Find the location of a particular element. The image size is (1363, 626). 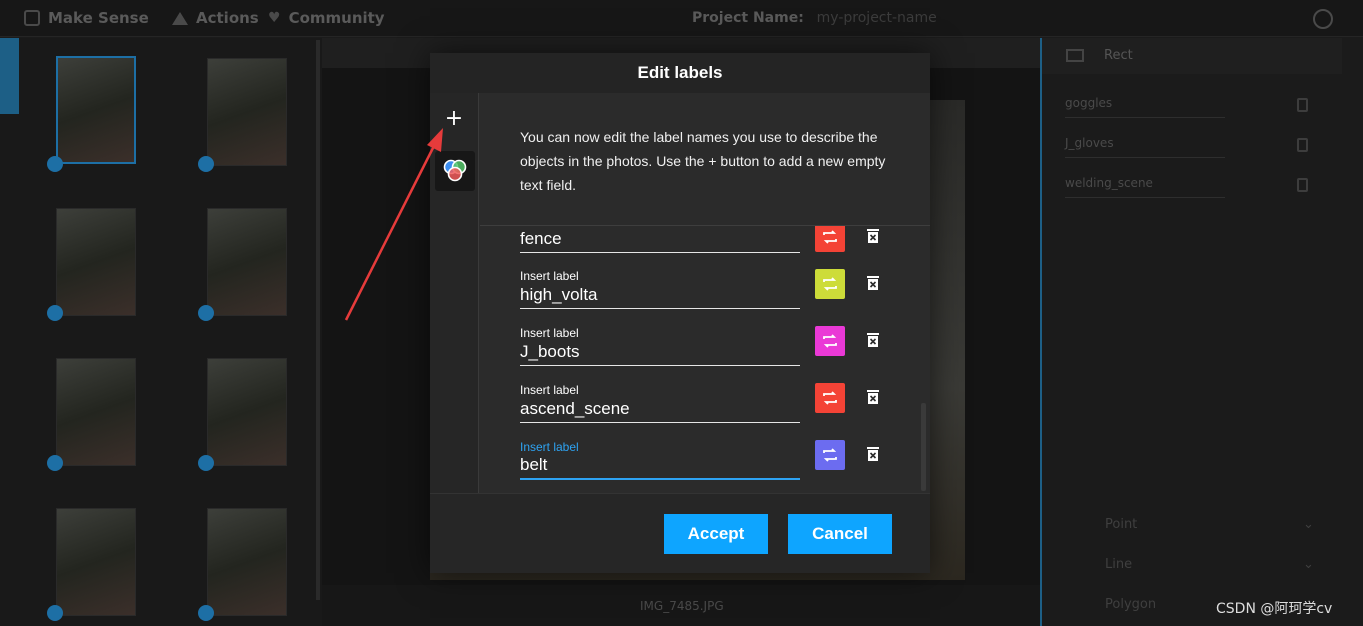

logo-icon is located at coordinates (32, 18).